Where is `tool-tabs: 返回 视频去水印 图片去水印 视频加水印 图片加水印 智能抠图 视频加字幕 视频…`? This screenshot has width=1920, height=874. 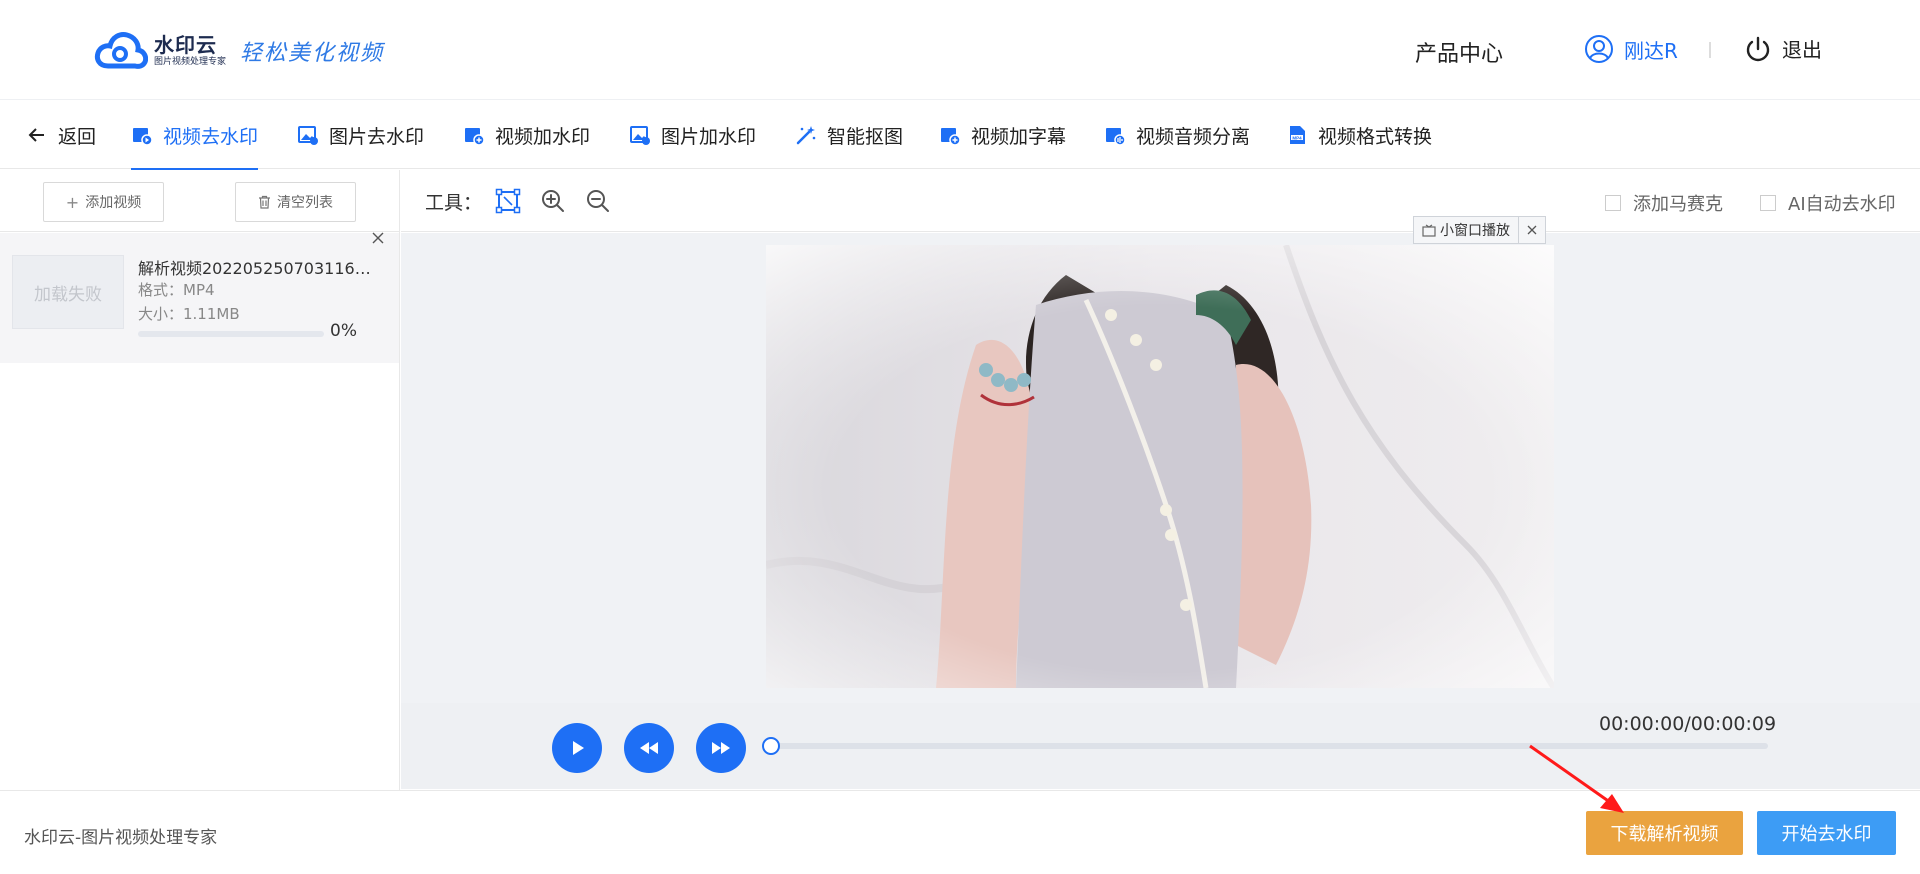
tool-tabs: 返回 视频去水印 图片去水印 视频加水印 图片加水印 智能抠图 视频加字幕 视频… is located at coordinates (960, 135).